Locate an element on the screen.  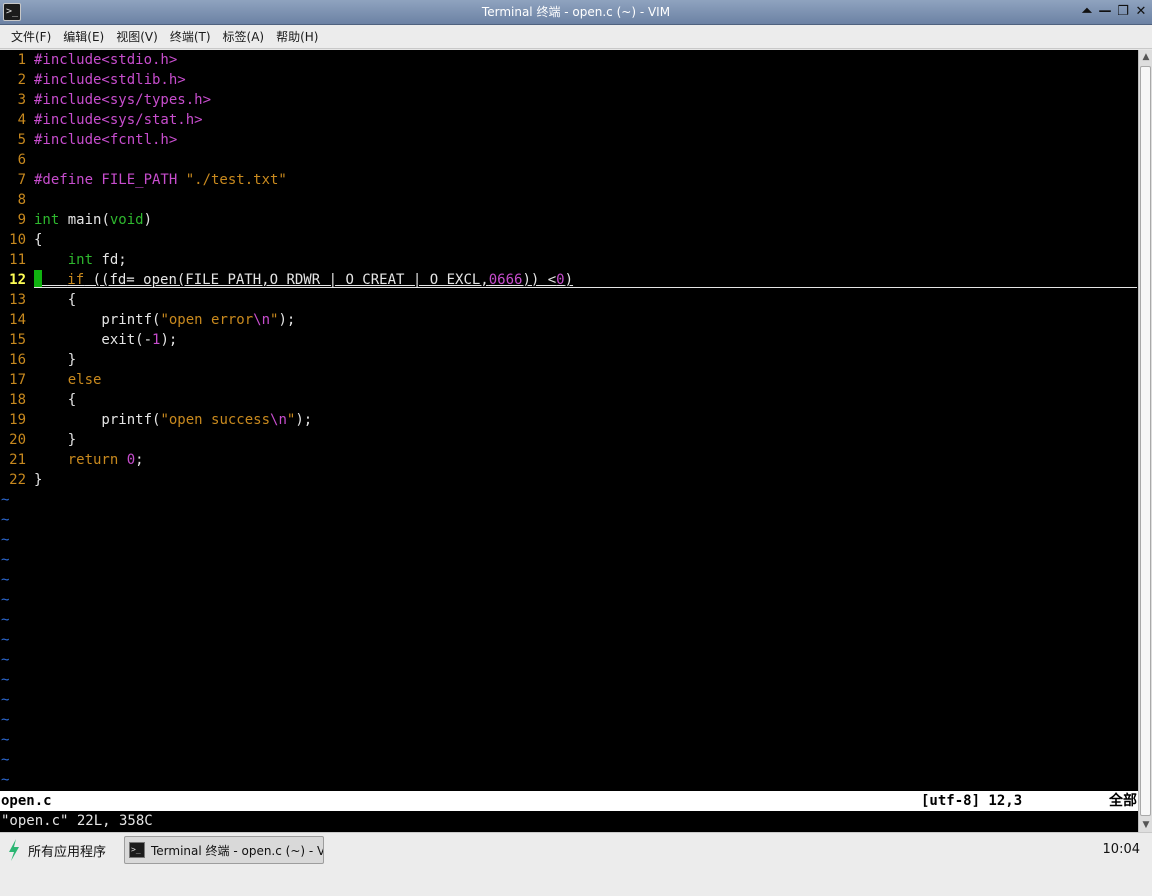
code-line: 3 #include<sys/types.h> is located at coordinates (569, 100).